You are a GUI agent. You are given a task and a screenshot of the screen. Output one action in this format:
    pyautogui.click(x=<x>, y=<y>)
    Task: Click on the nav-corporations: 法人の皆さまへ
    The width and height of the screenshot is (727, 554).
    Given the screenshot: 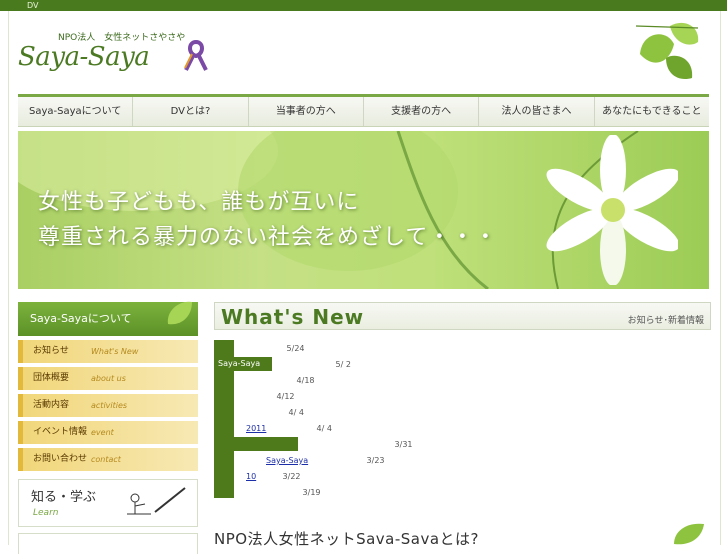 What is the action you would take?
    pyautogui.click(x=537, y=111)
    